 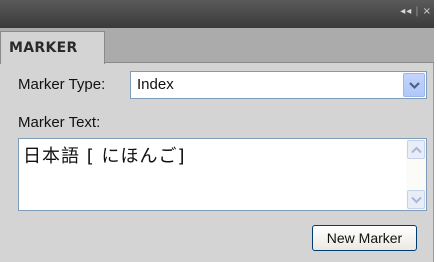 I want to click on tab-strip: MARKER, so click(x=217, y=46).